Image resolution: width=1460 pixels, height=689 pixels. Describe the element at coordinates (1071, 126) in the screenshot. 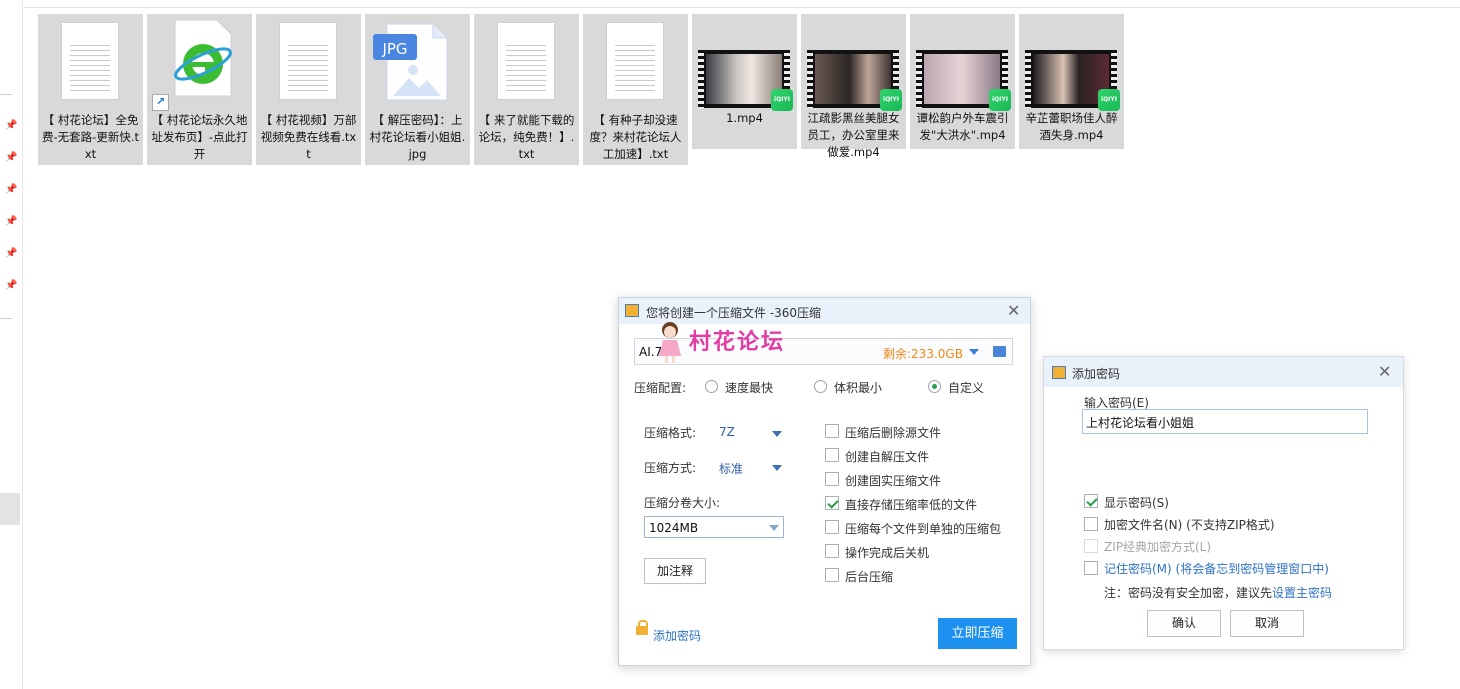

I see `file-name: 辛芷蕾职场佳人醉酒失身.mp4` at that location.